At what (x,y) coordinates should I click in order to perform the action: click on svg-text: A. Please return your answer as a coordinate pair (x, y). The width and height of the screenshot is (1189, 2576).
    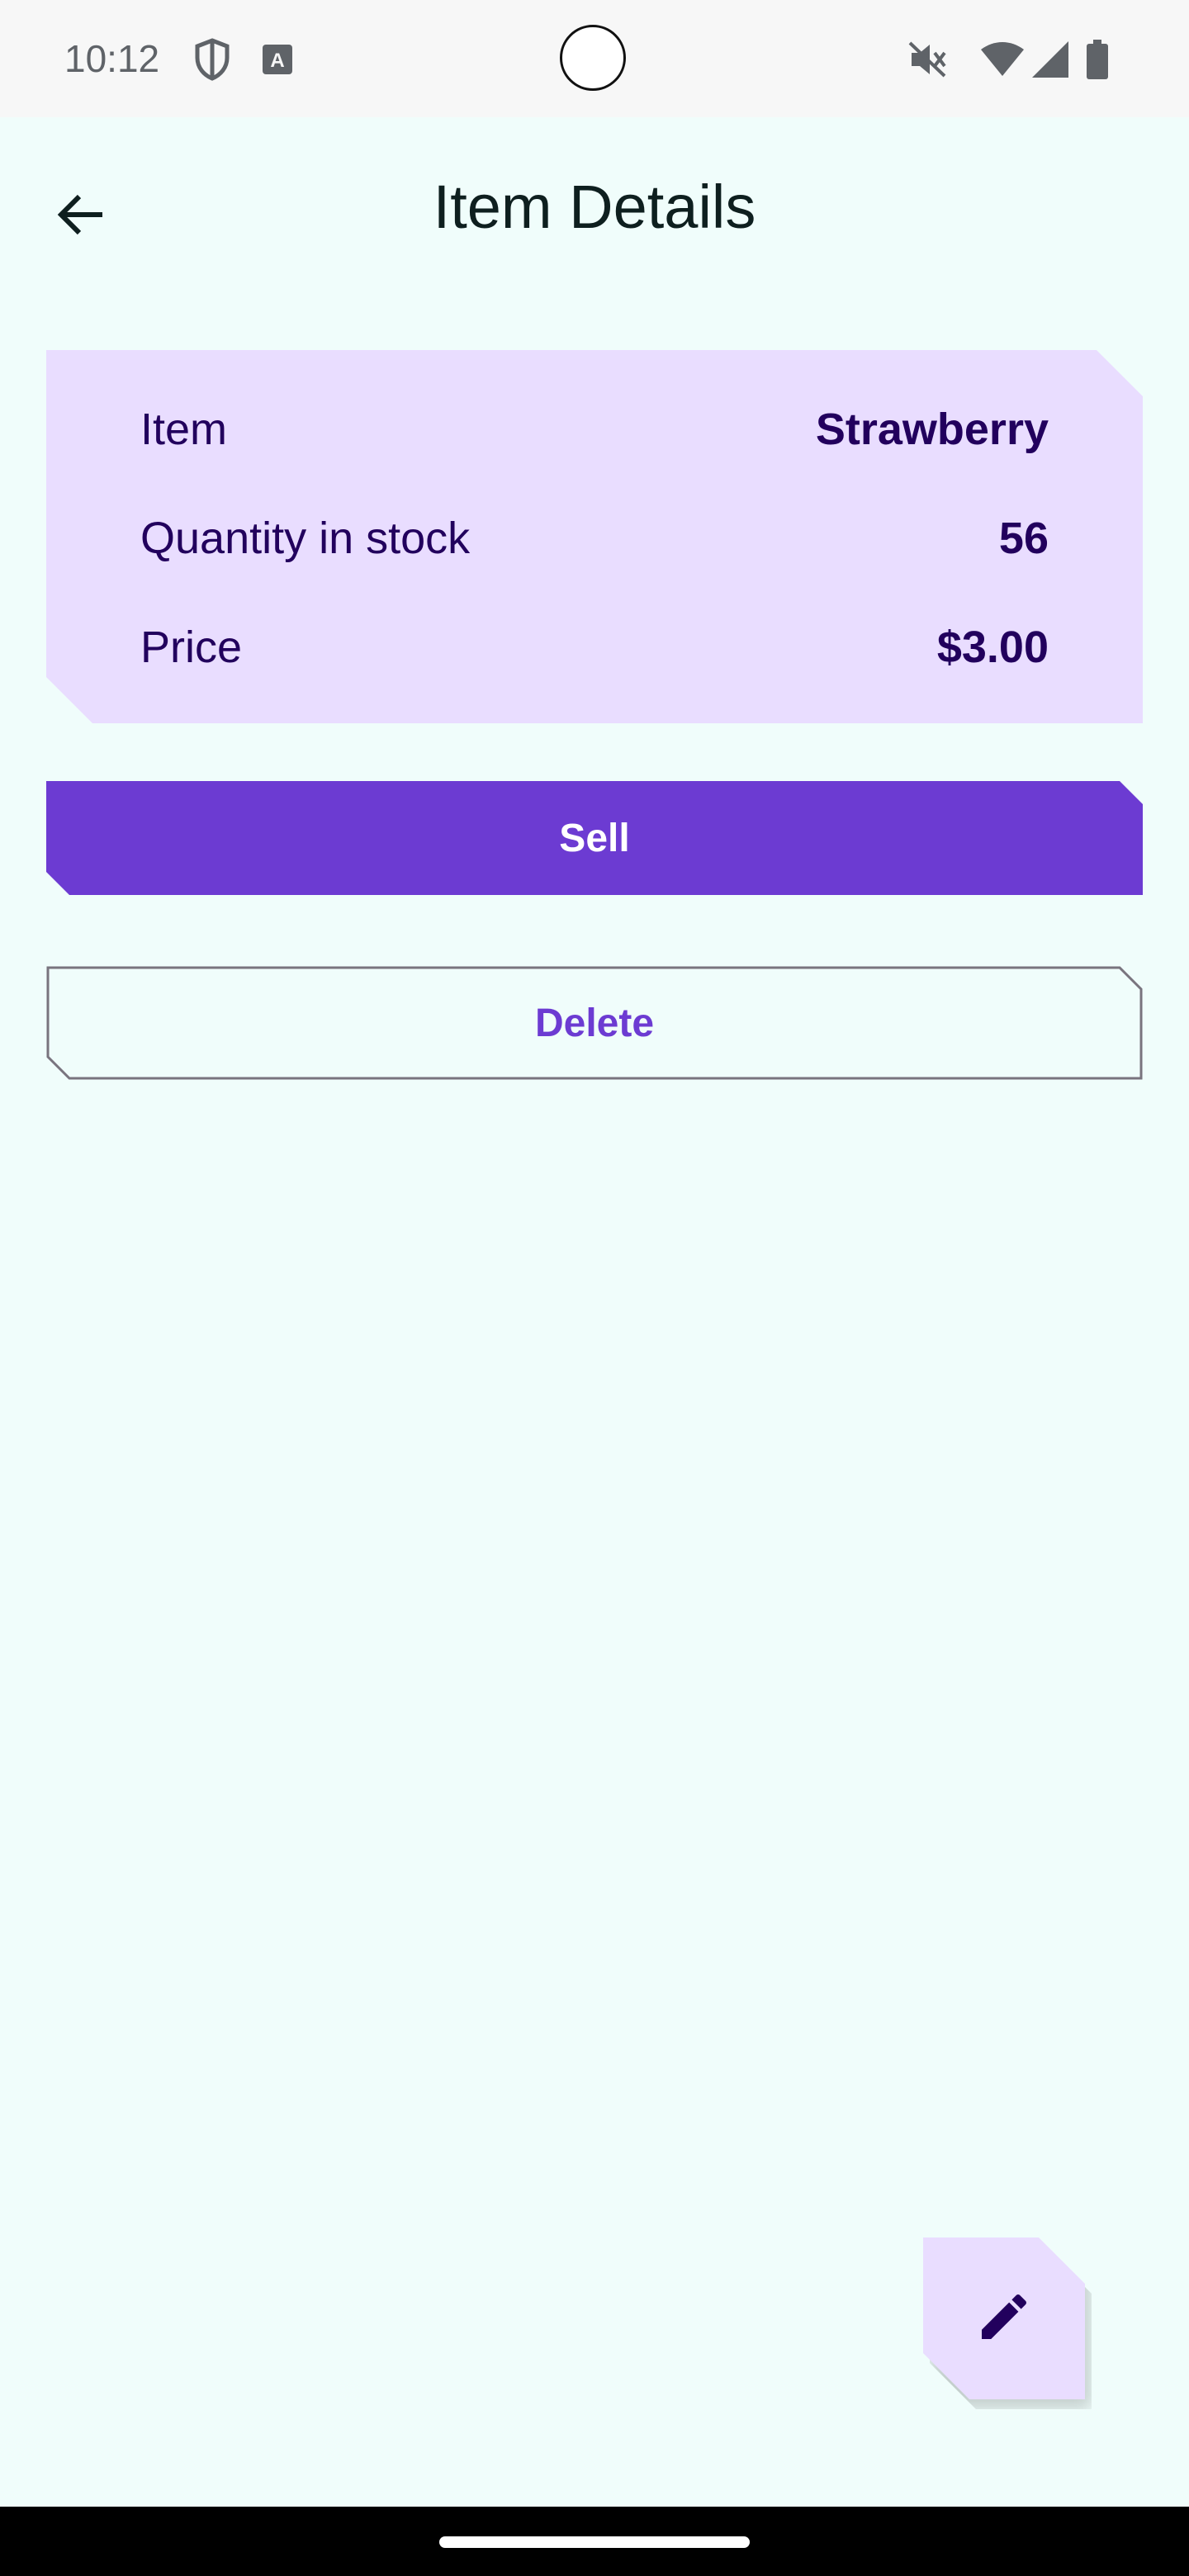
    Looking at the image, I should click on (277, 61).